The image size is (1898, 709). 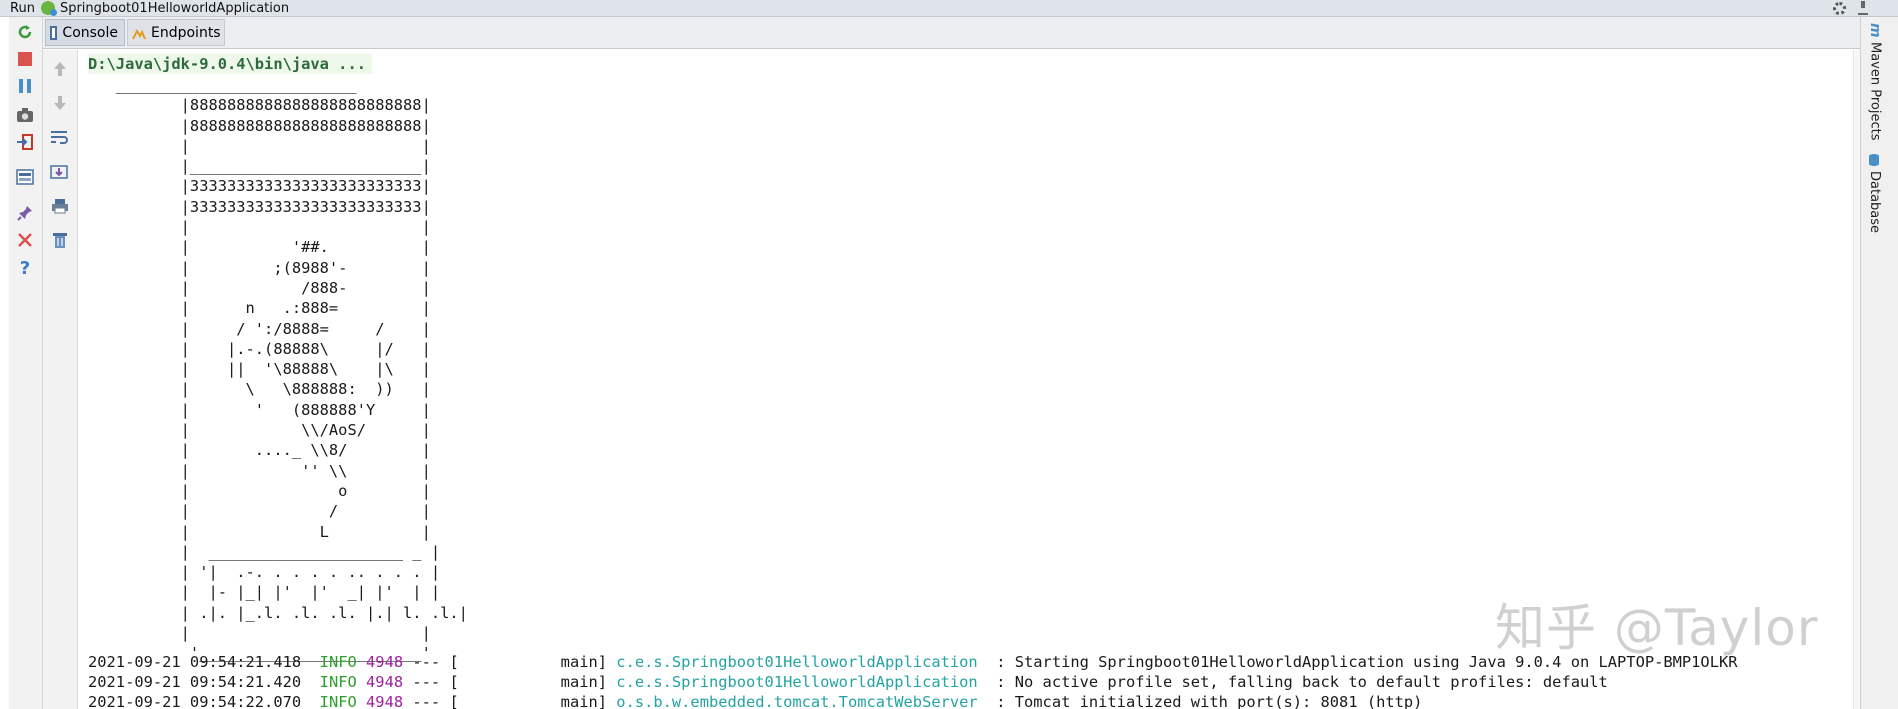 I want to click on run-config-name: Springboot01HelloworldApplication, so click(x=174, y=8).